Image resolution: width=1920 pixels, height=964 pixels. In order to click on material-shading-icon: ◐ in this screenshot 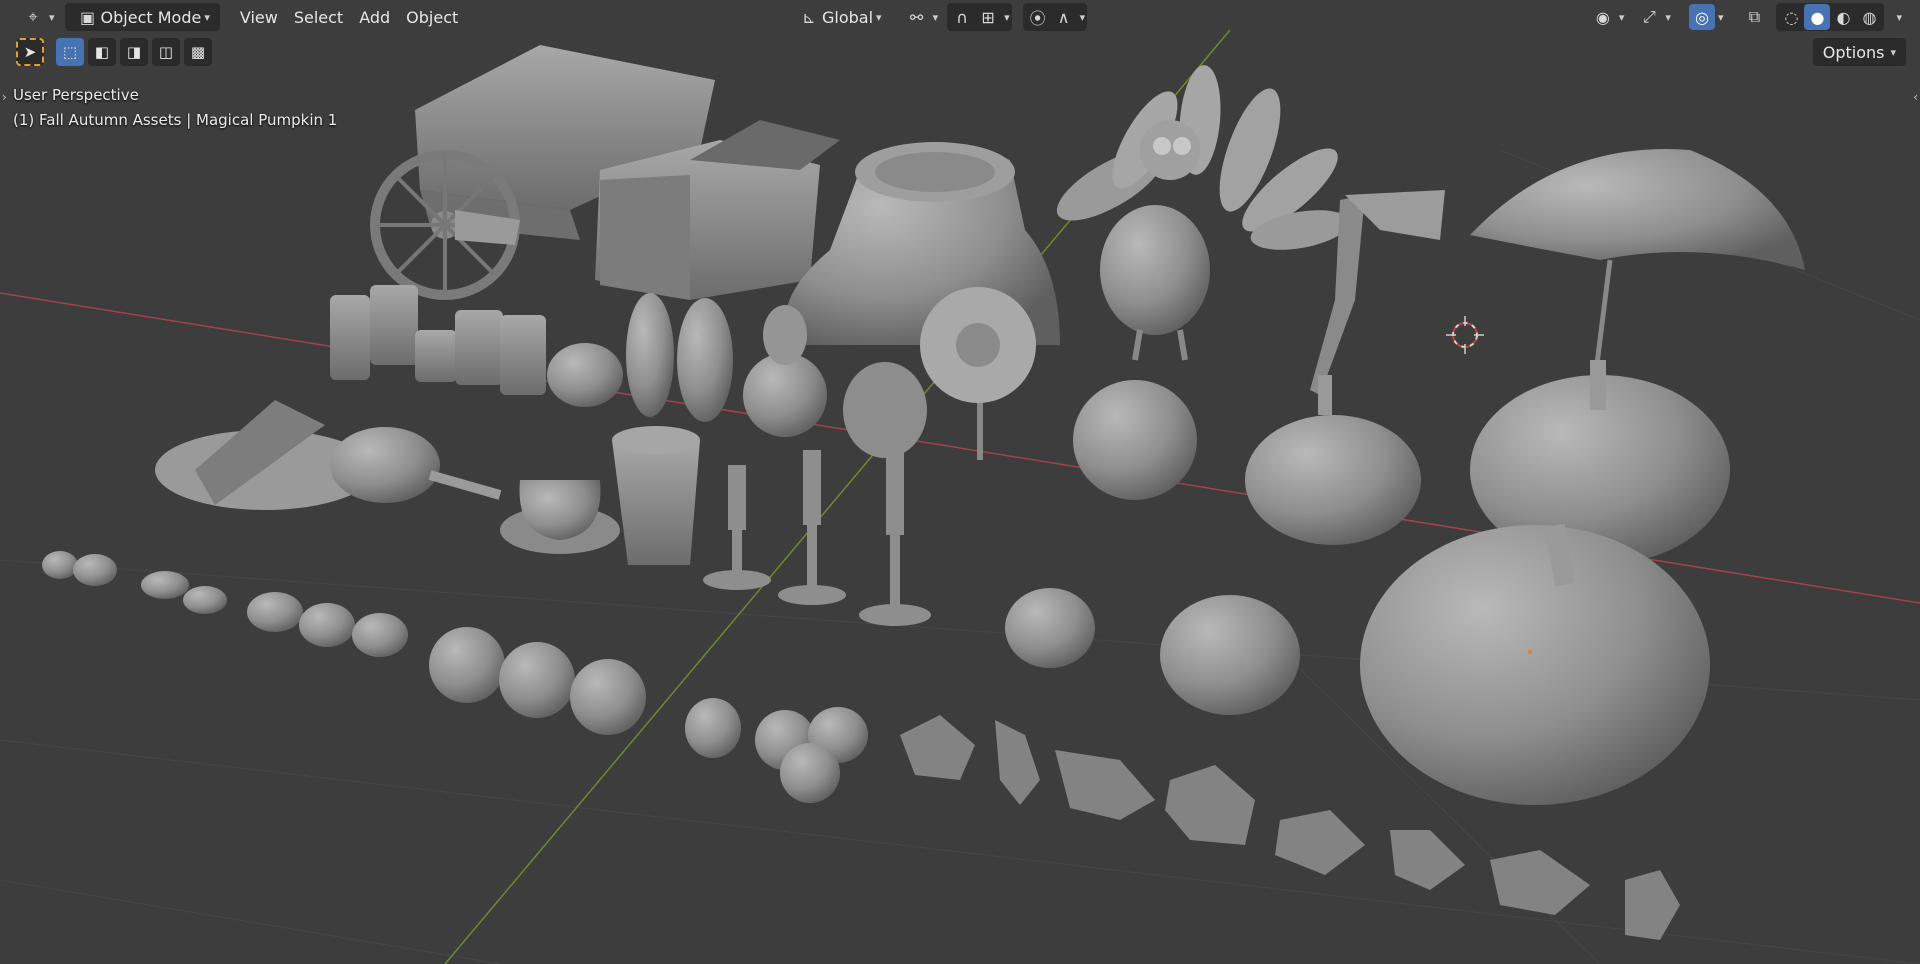, I will do `click(1843, 17)`.